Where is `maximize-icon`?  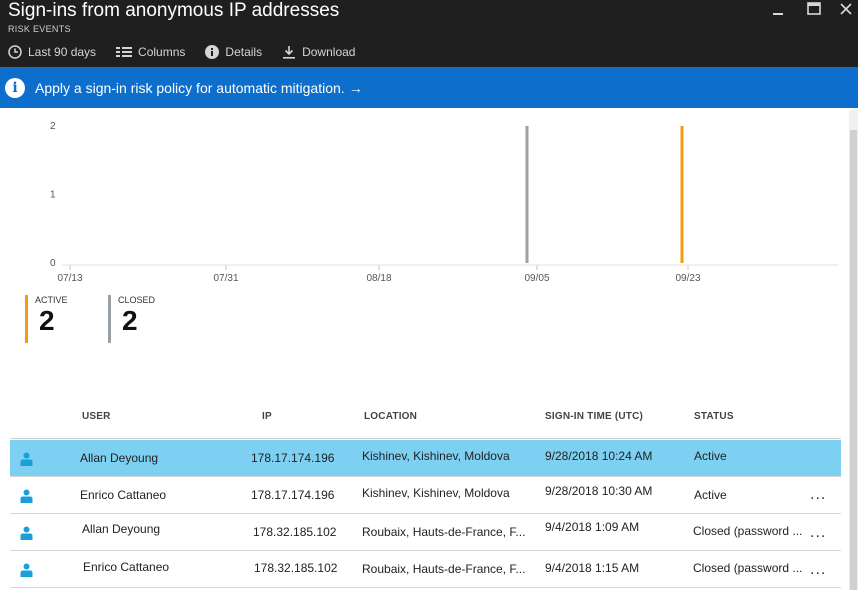
maximize-icon is located at coordinates (814, 10).